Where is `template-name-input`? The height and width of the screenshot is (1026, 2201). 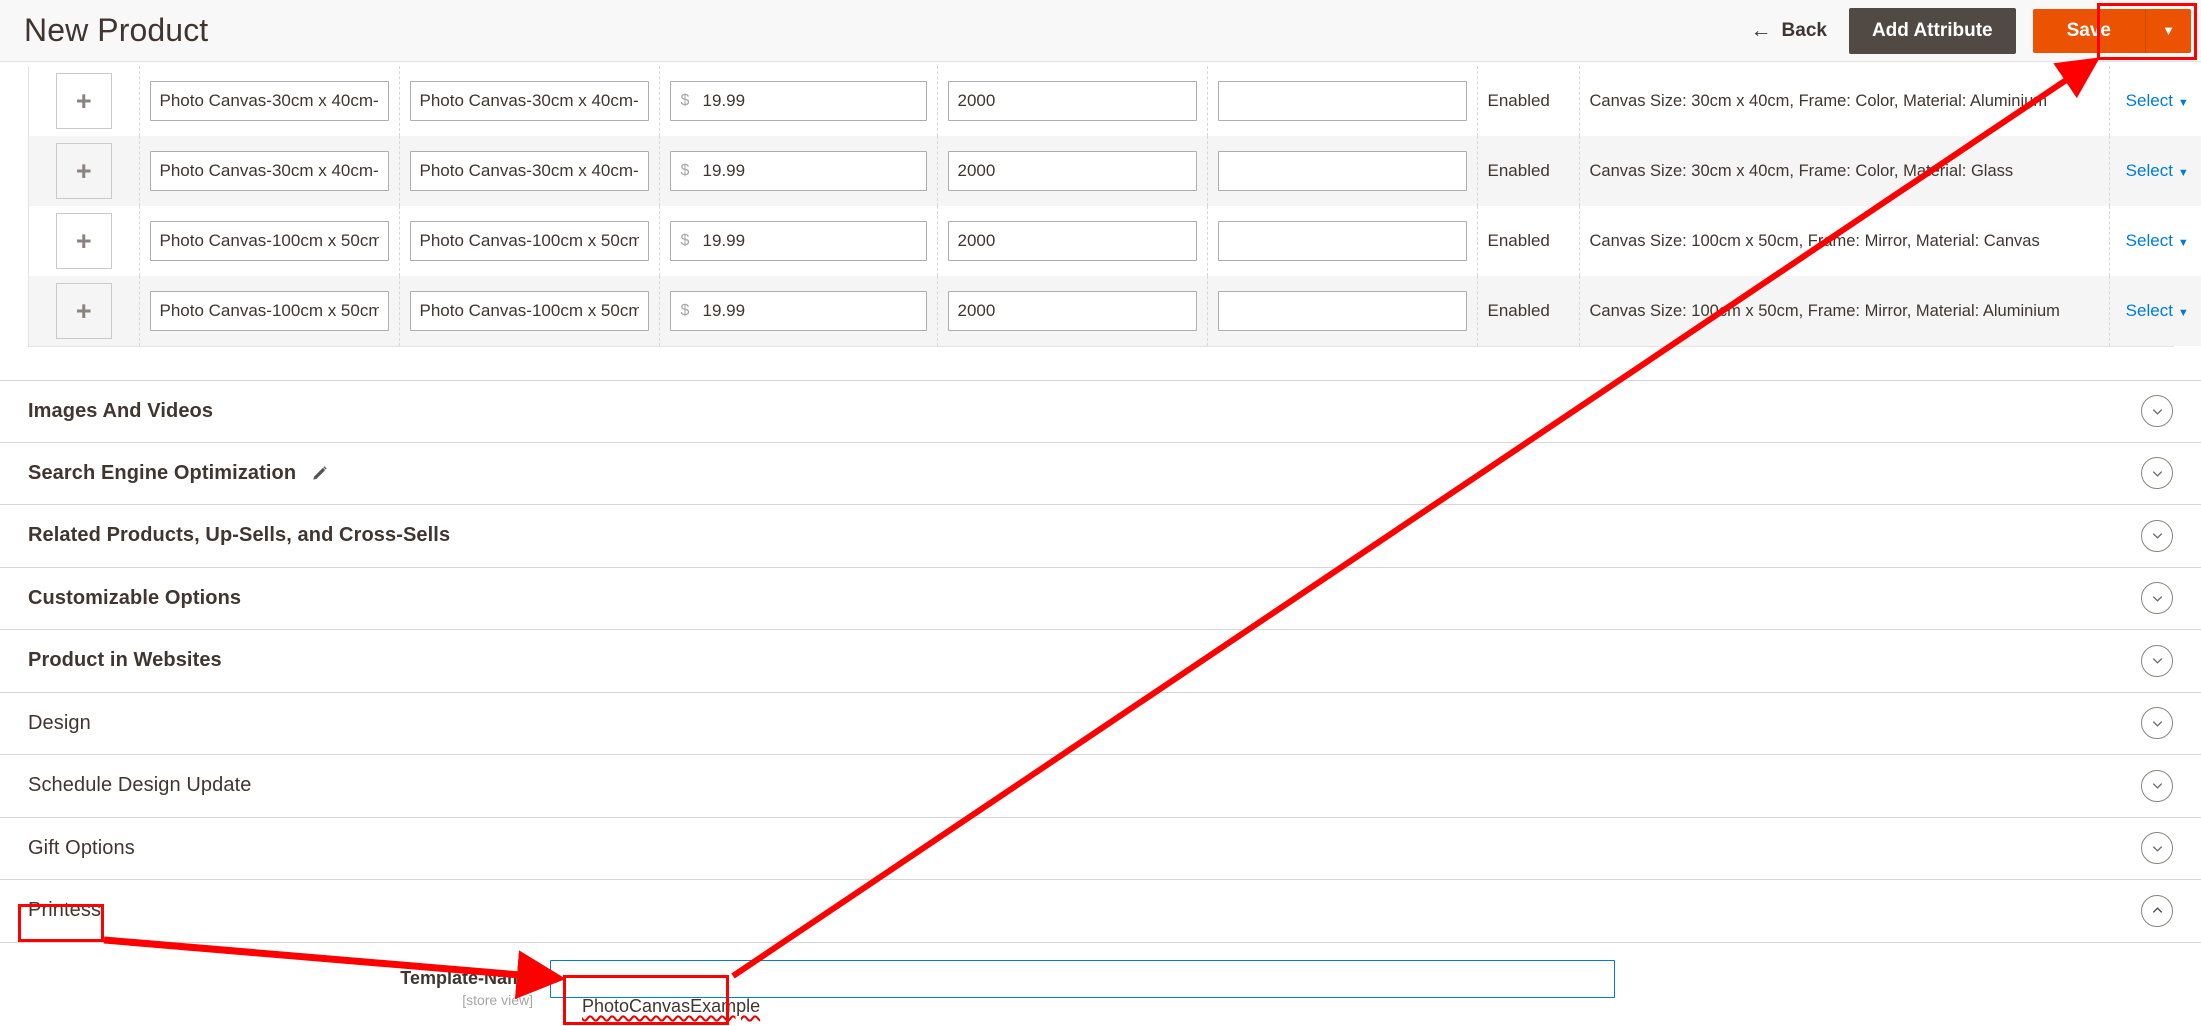
template-name-input is located at coordinates (1082, 979).